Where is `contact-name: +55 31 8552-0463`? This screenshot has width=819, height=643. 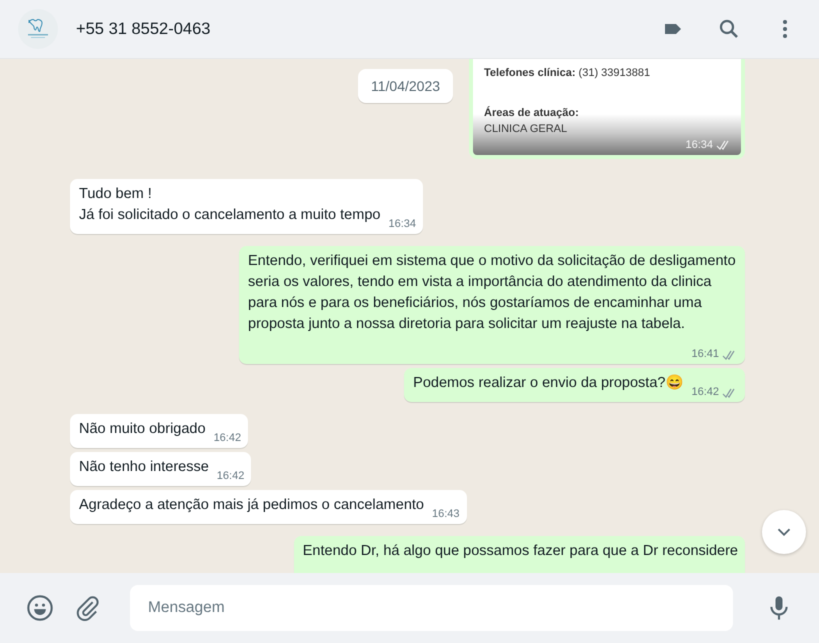
contact-name: +55 31 8552-0463 is located at coordinates (143, 29).